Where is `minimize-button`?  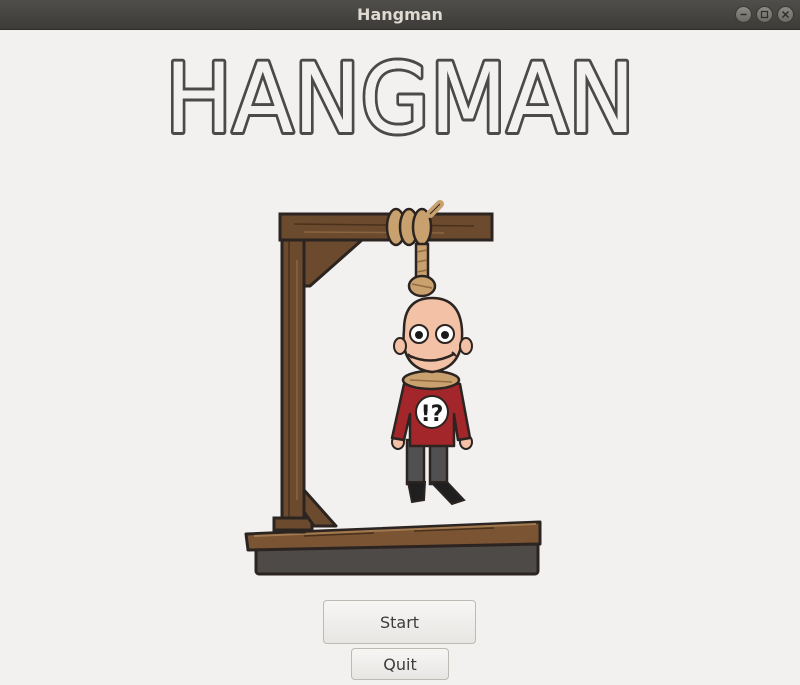 minimize-button is located at coordinates (743, 14).